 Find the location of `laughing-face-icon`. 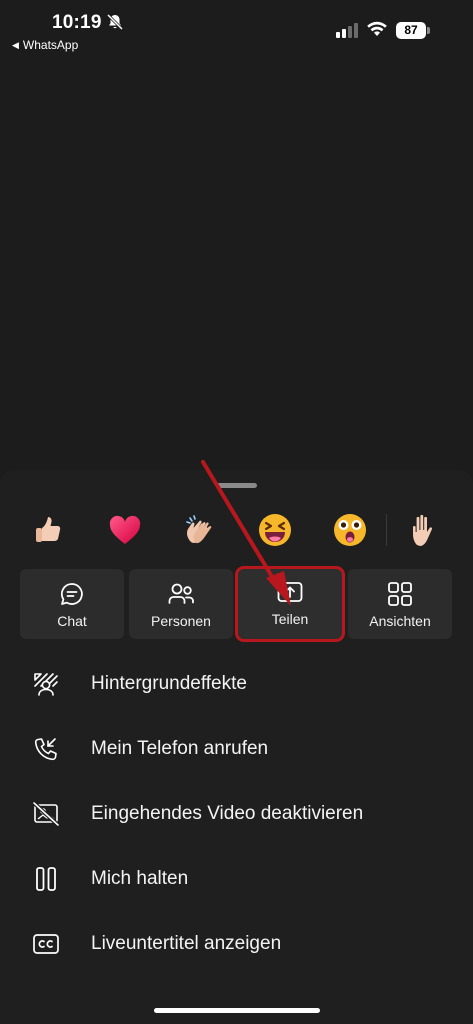

laughing-face-icon is located at coordinates (275, 530).